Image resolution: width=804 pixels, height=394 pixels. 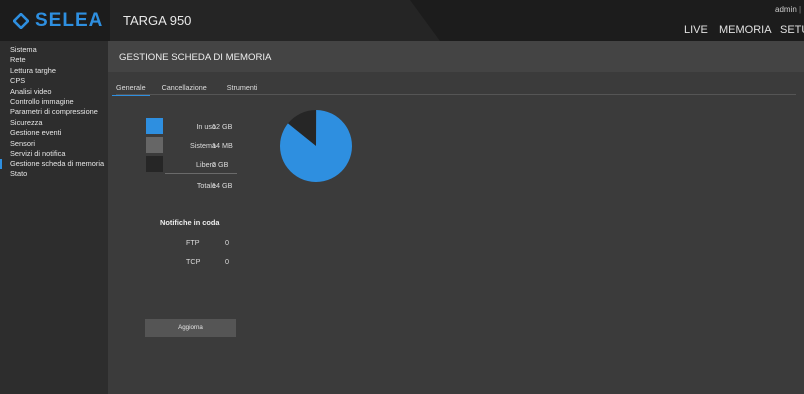 What do you see at coordinates (54, 144) in the screenshot?
I see `sidebar-item-sensori: Sensori` at bounding box center [54, 144].